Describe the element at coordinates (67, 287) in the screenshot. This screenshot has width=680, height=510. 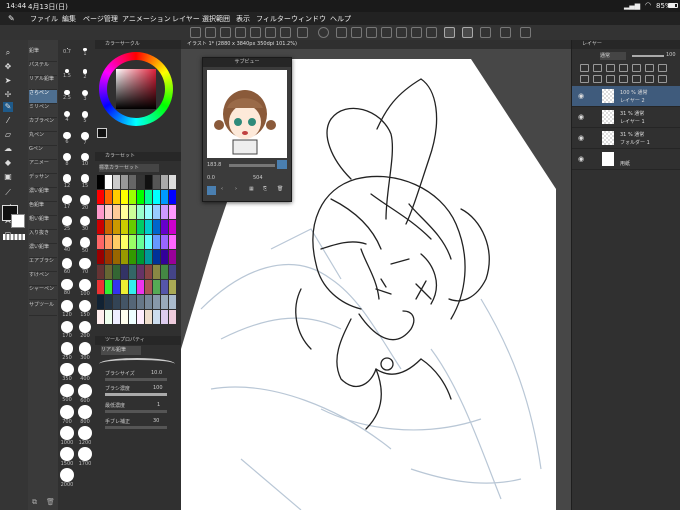
I see `brush-size-preset: 80` at that location.